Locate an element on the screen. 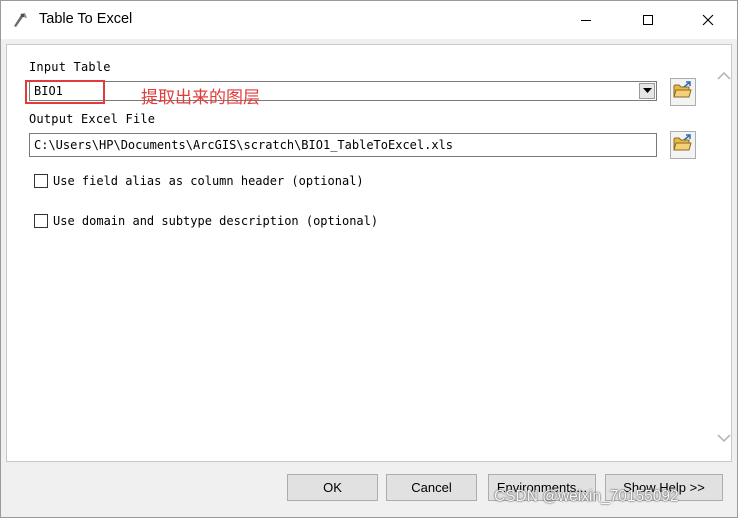 The image size is (738, 518). maximize-button is located at coordinates (648, 20).